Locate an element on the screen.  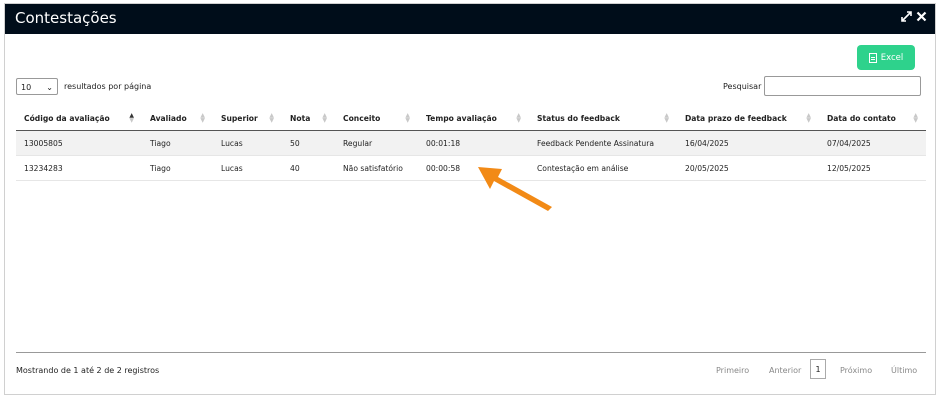
cell-nota: 50 is located at coordinates (308, 143).